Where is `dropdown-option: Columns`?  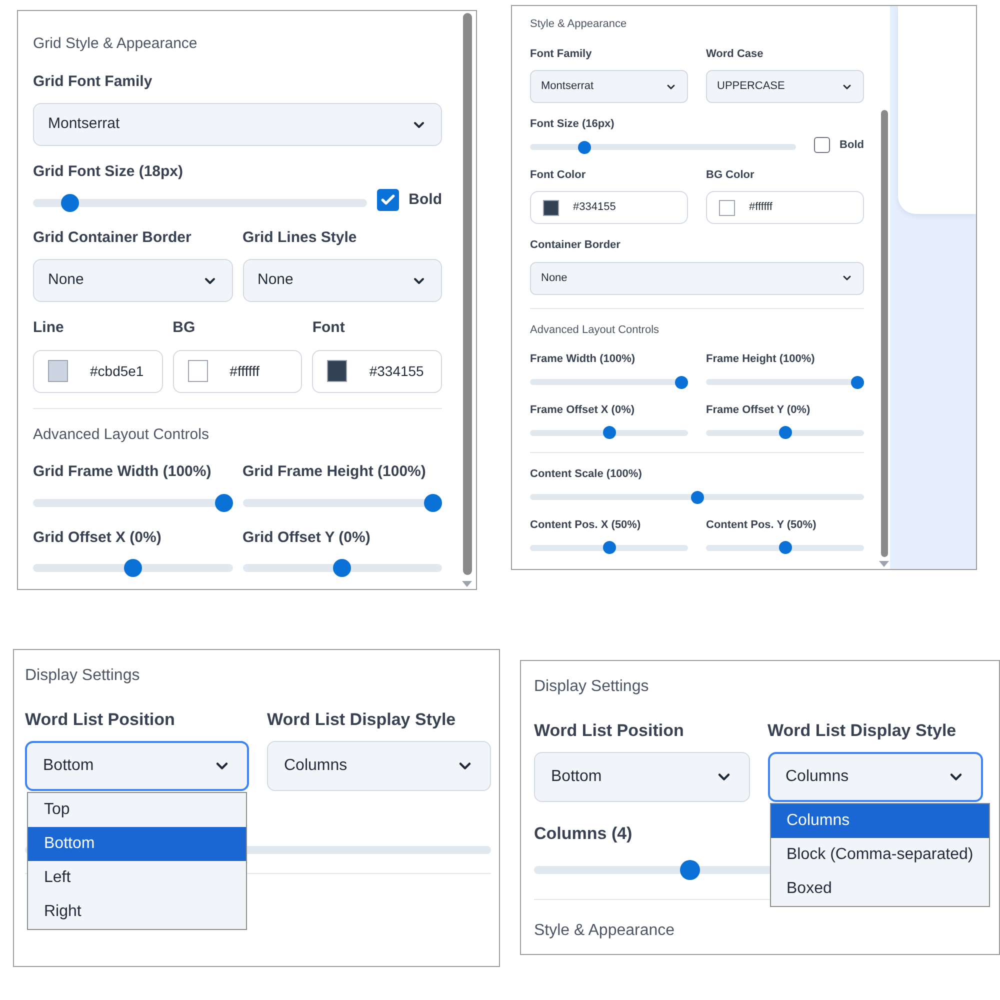 dropdown-option: Columns is located at coordinates (880, 821).